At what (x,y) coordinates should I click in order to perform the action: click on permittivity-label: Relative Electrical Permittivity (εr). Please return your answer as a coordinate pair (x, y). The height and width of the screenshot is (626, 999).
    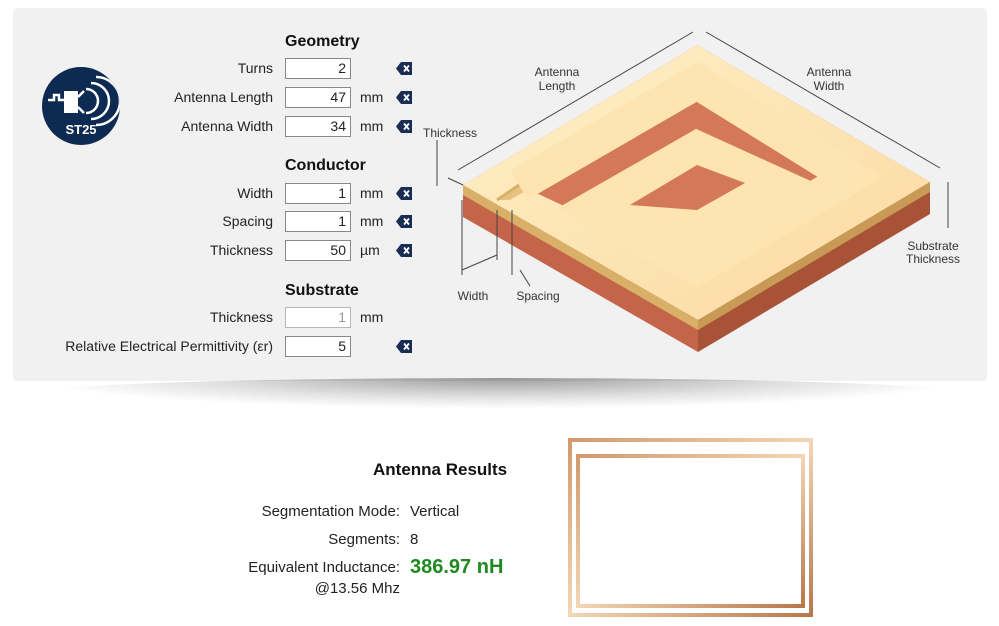
    Looking at the image, I should click on (169, 346).